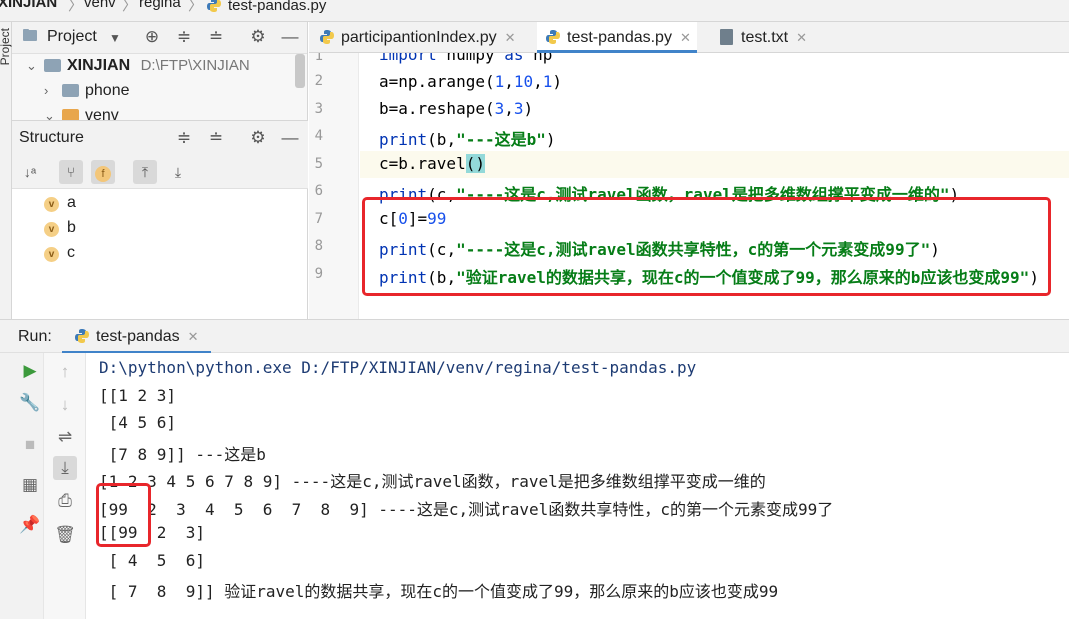 This screenshot has width=1069, height=619. Describe the element at coordinates (501, 139) in the screenshot. I see `code-token: "---这是b"` at that location.